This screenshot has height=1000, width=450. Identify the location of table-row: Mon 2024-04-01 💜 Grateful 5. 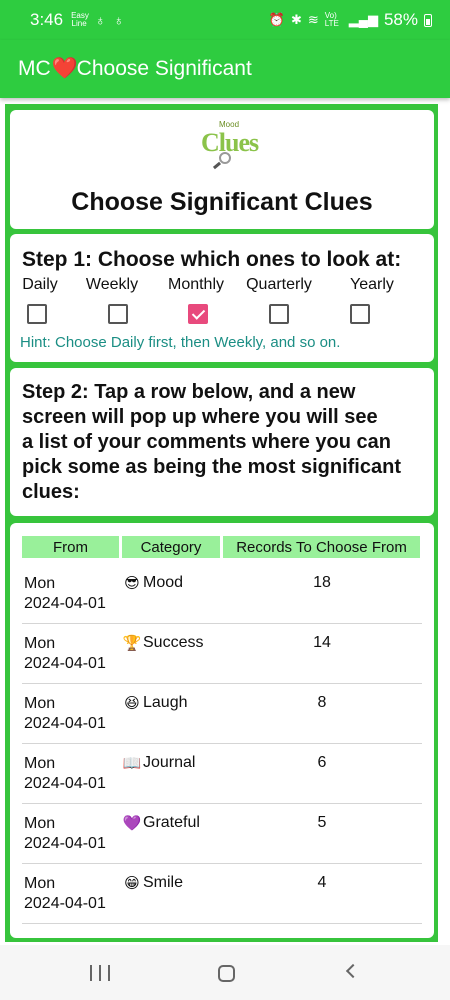
(222, 834).